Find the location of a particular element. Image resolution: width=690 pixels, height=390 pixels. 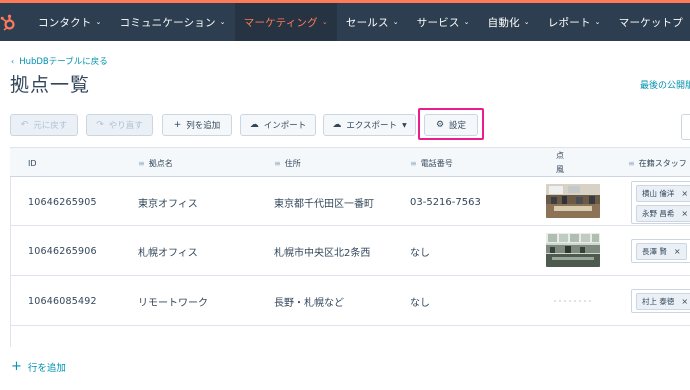

hubspot-logo-icon is located at coordinates (8, 22).